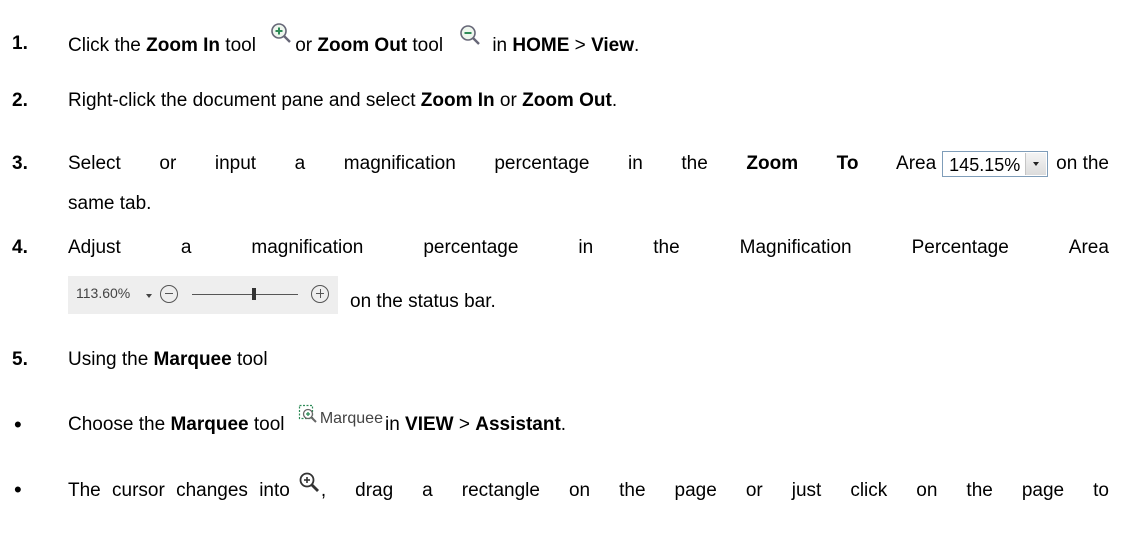  What do you see at coordinates (309, 487) in the screenshot?
I see `zoom-cursor-icon` at bounding box center [309, 487].